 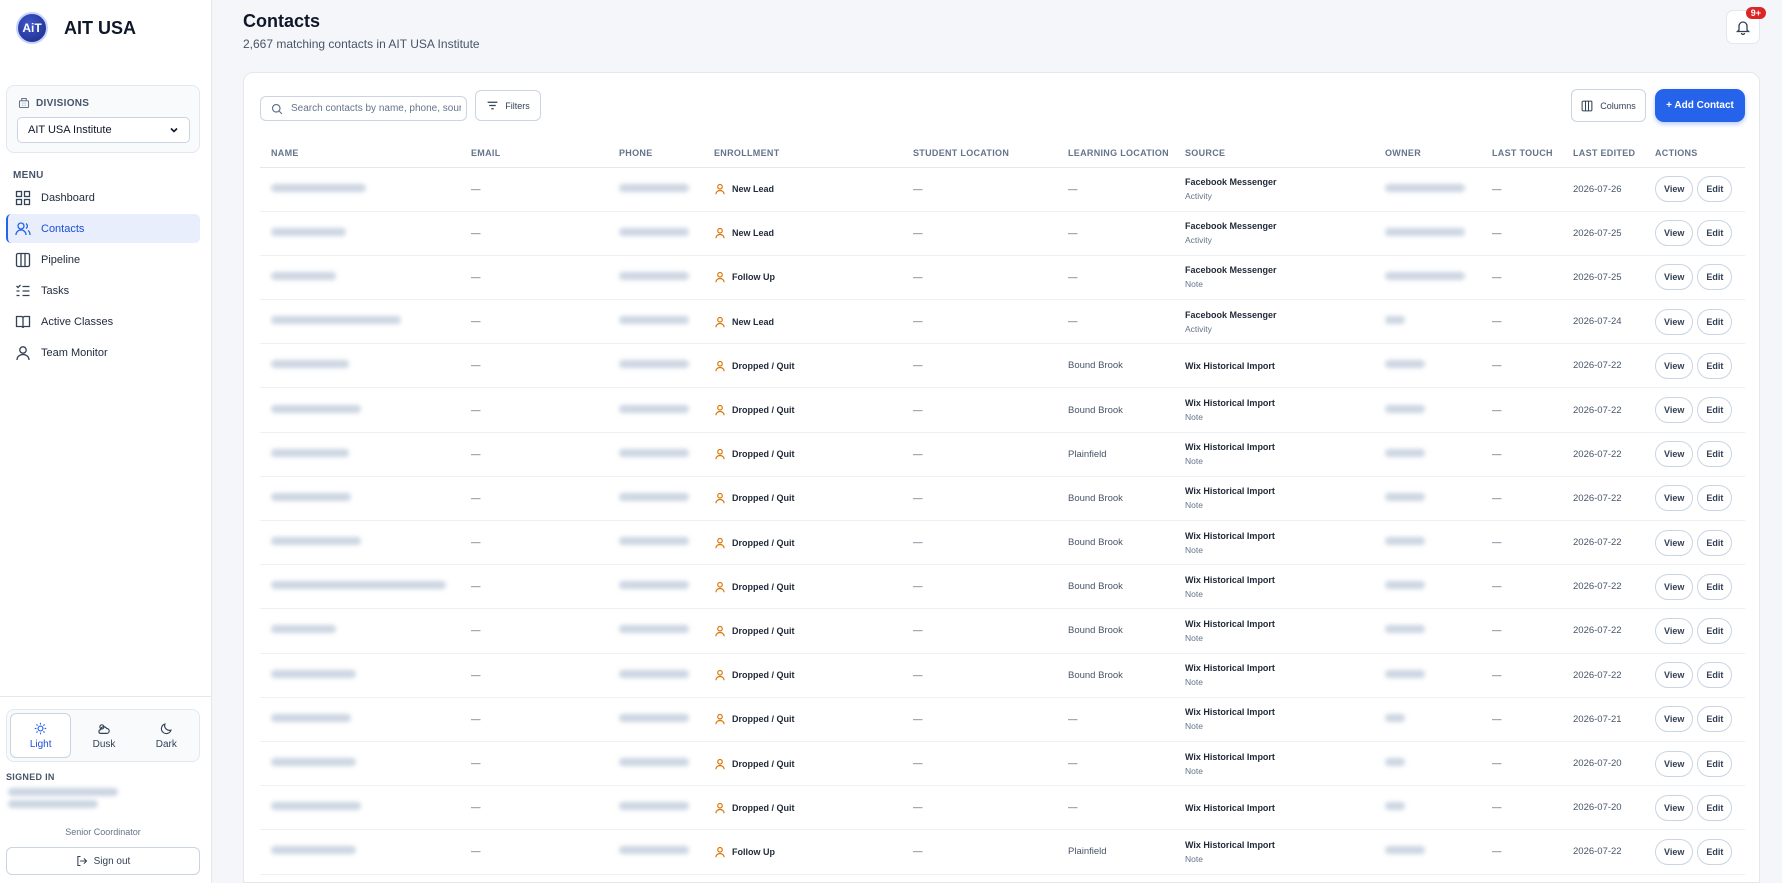 I want to click on sidebar-item-pipeline: Pipeline, so click(x=103, y=259).